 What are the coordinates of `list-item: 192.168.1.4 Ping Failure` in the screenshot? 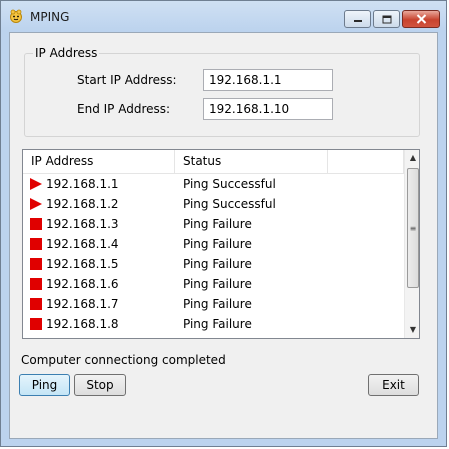 It's located at (213, 244).